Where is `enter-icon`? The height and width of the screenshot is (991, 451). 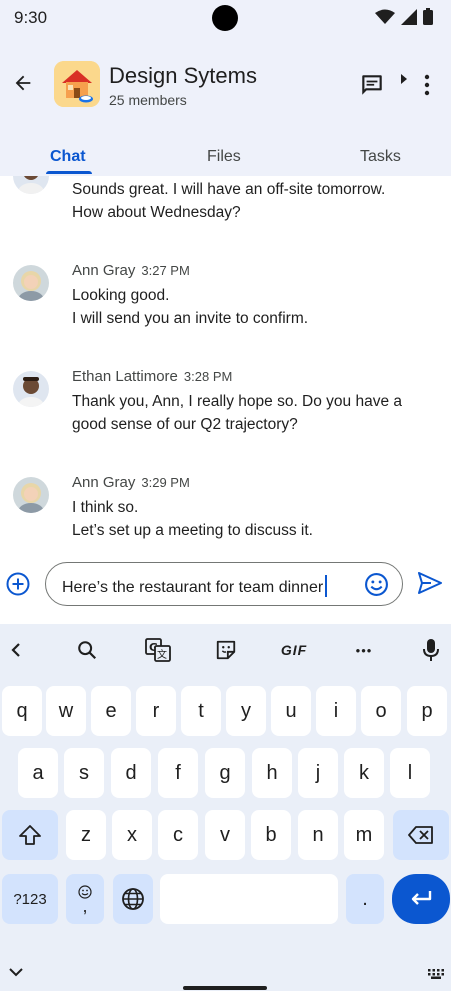 enter-icon is located at coordinates (421, 898).